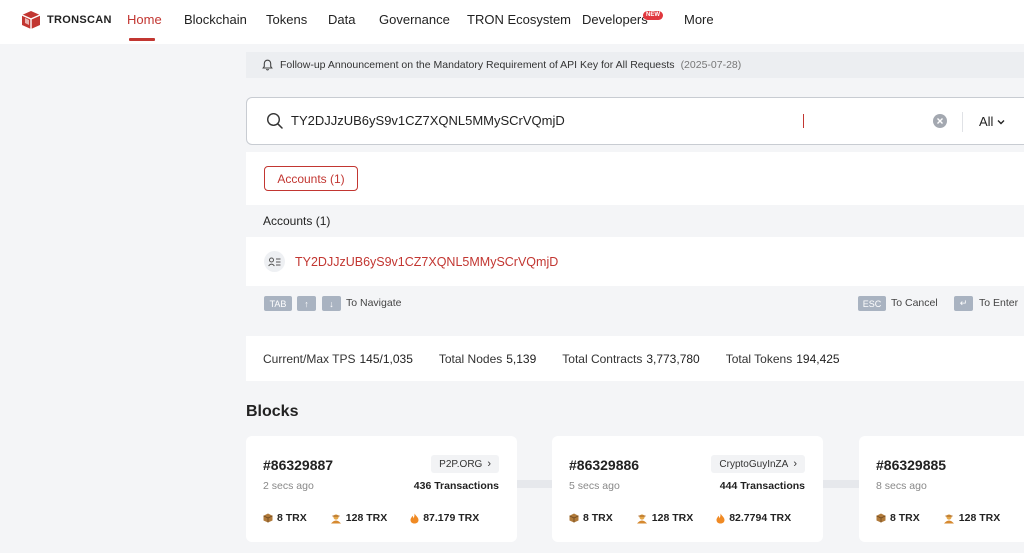  I want to click on stat-tps-value: 145/1,035, so click(386, 358).